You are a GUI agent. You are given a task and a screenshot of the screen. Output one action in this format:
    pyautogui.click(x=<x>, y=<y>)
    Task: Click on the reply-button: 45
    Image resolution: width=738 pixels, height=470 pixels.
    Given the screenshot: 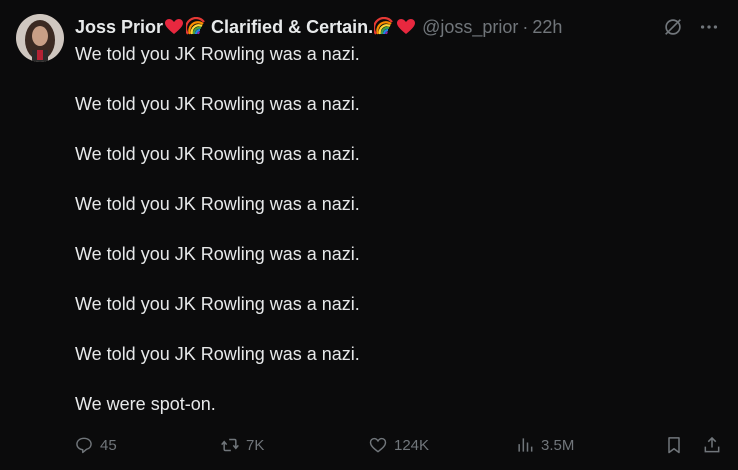 What is the action you would take?
    pyautogui.click(x=95, y=445)
    